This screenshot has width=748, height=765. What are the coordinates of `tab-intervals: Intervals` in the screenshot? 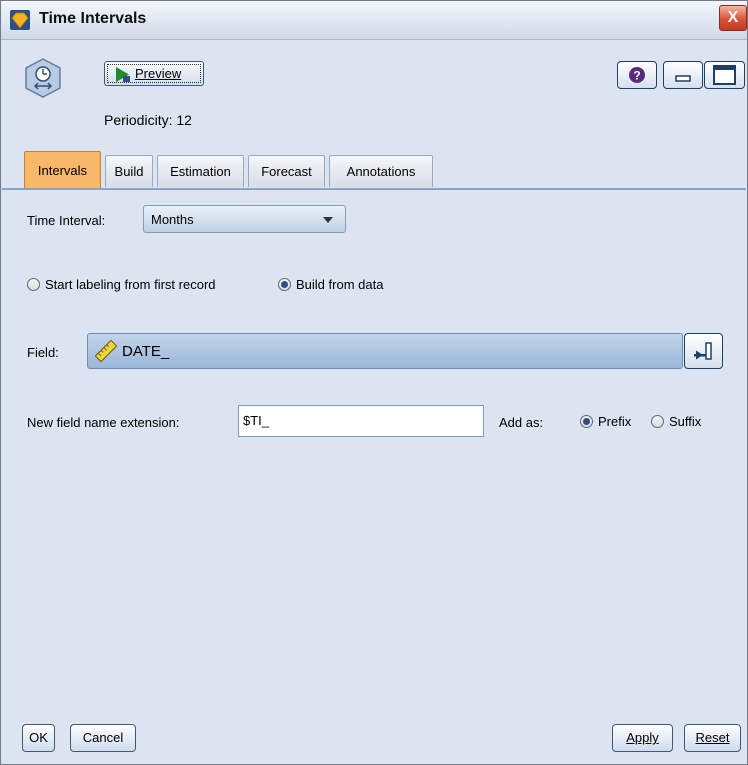 It's located at (62, 170).